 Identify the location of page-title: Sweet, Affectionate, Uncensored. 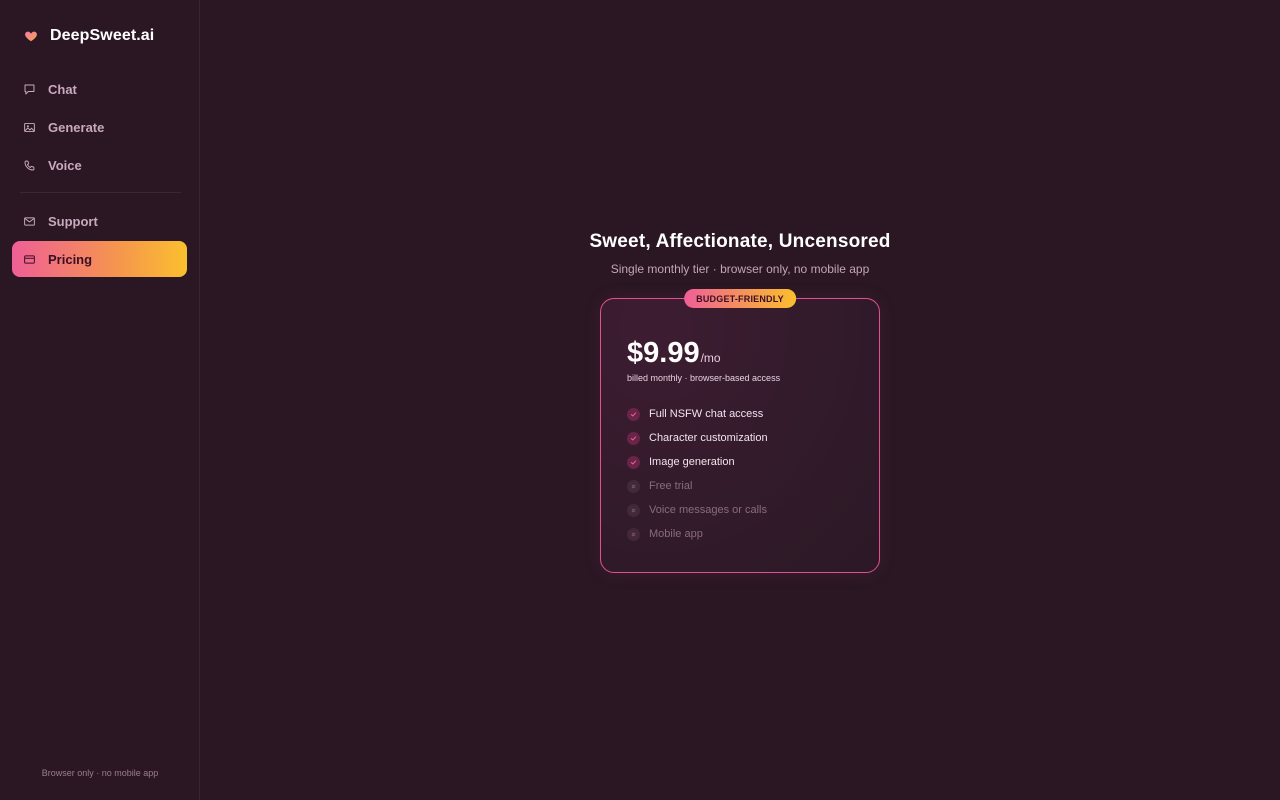
(740, 241).